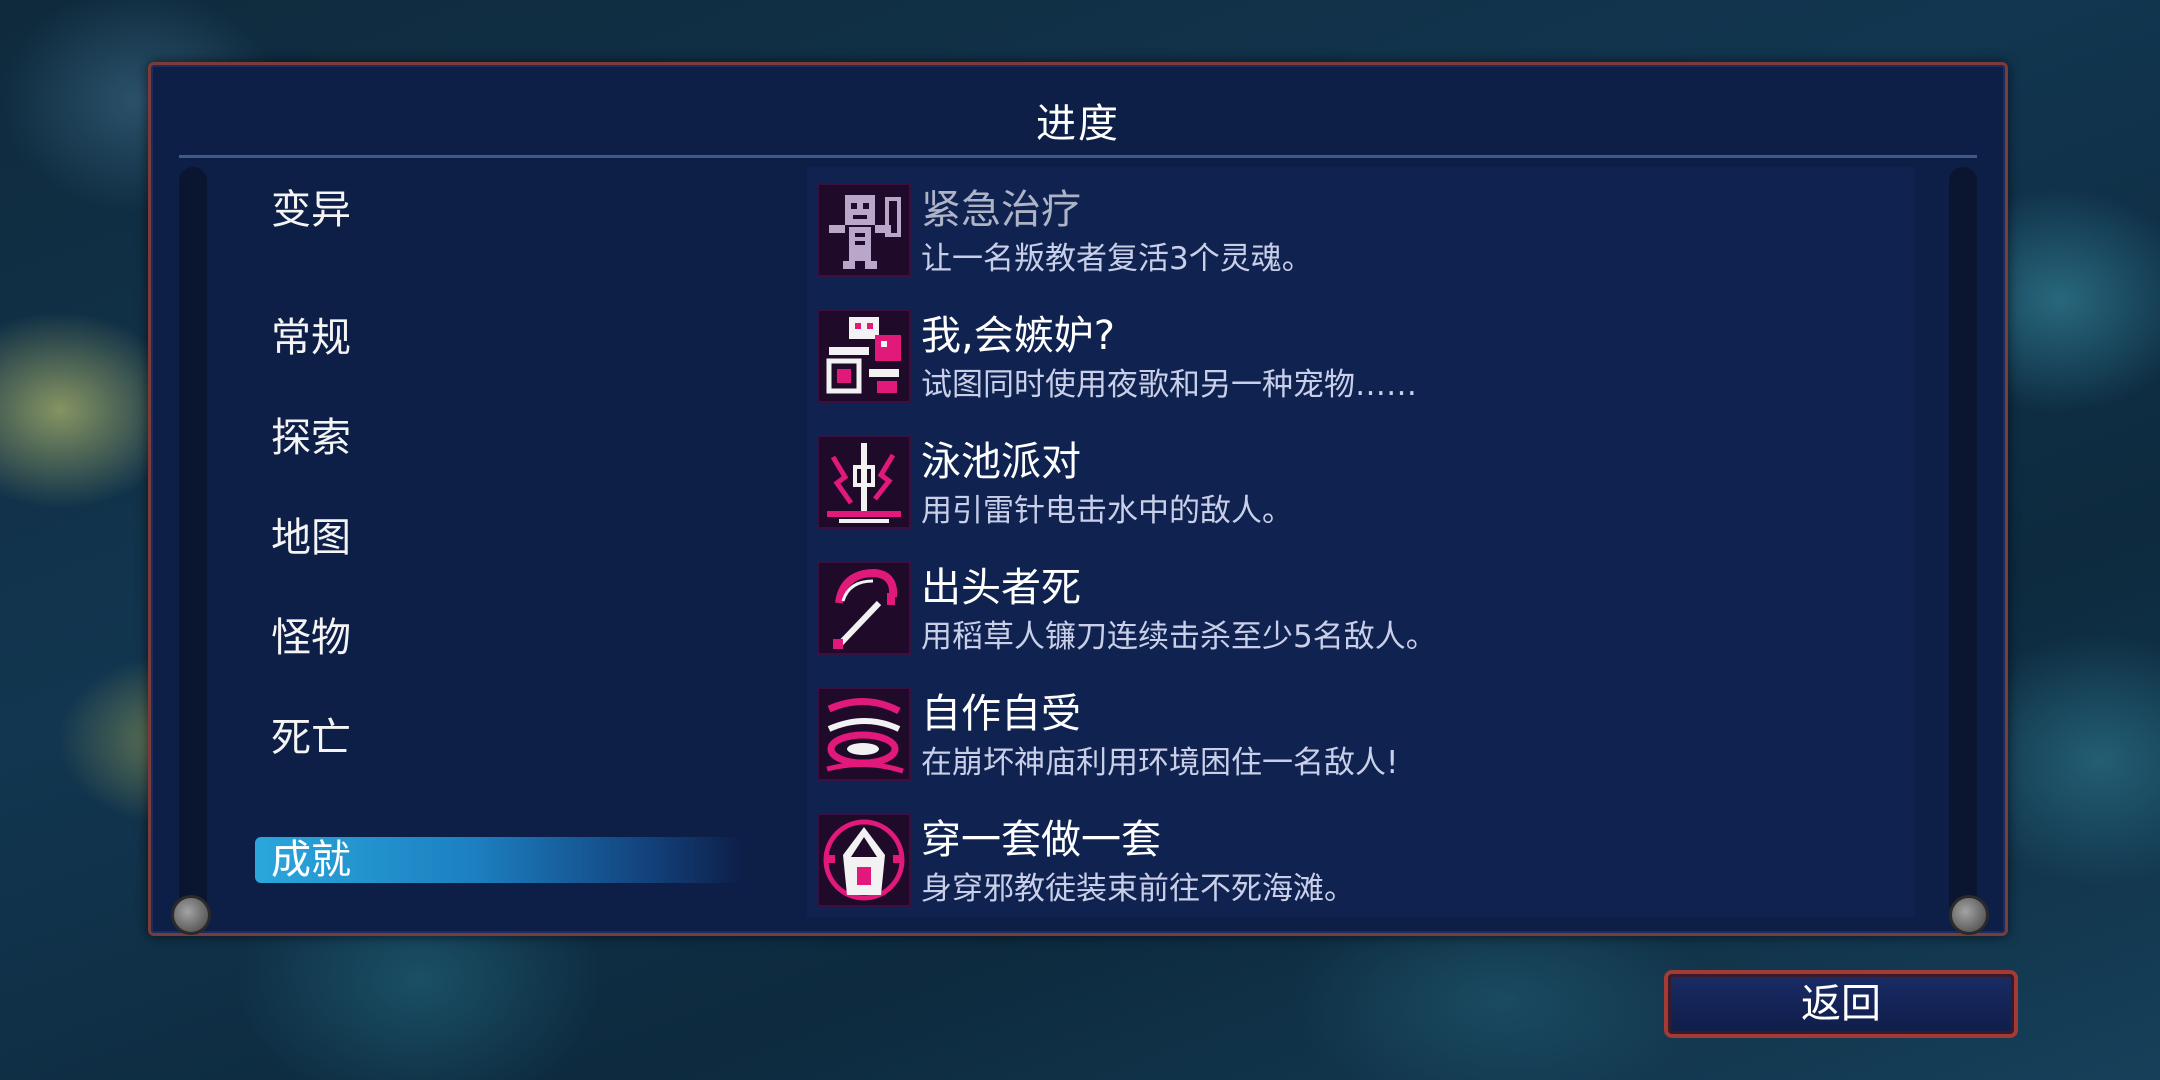  What do you see at coordinates (1001, 462) in the screenshot?
I see `achievement-title: 泳池派对` at bounding box center [1001, 462].